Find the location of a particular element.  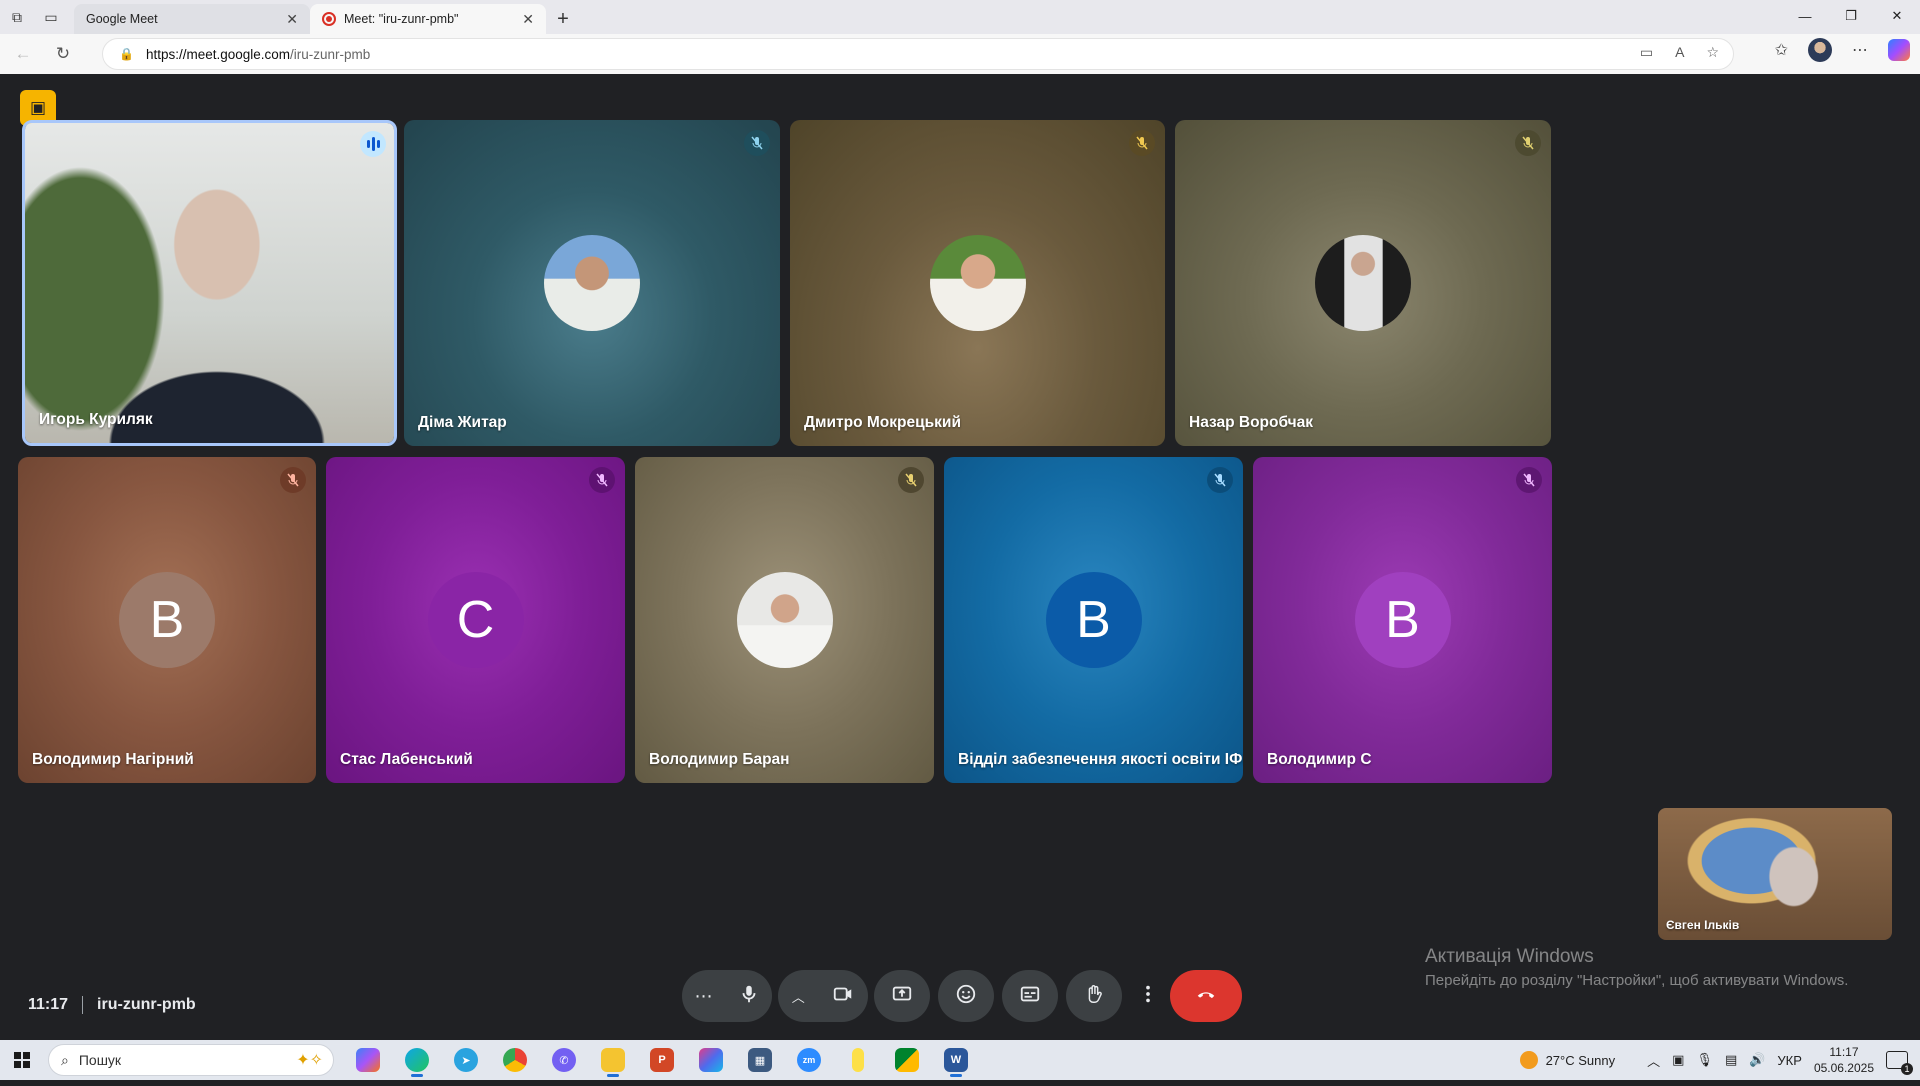

tab-meet-call: Meet: "iru-zunr-pmb" ✕ is located at coordinates (428, 49).